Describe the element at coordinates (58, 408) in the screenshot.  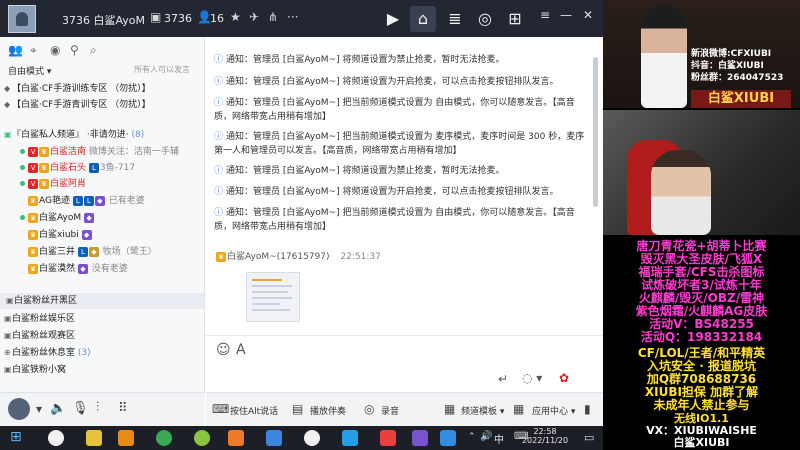
I see `speaker-icon: 🔈` at that location.